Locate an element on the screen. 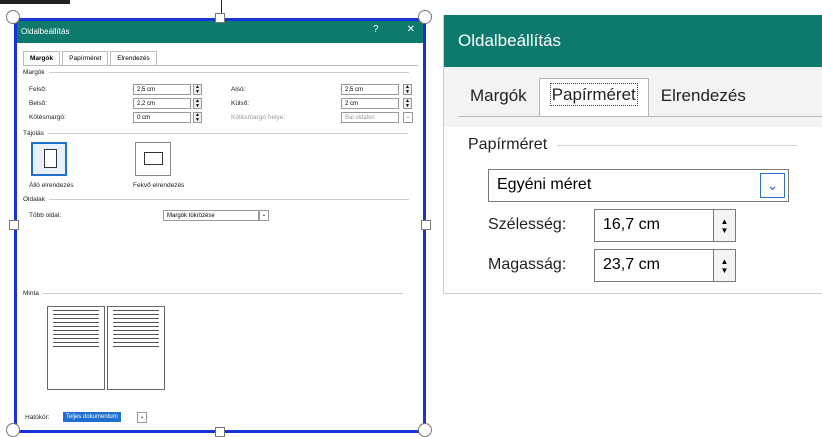 This screenshot has height=437, width=822. spinner-top: ▲ ▼ is located at coordinates (197, 89).